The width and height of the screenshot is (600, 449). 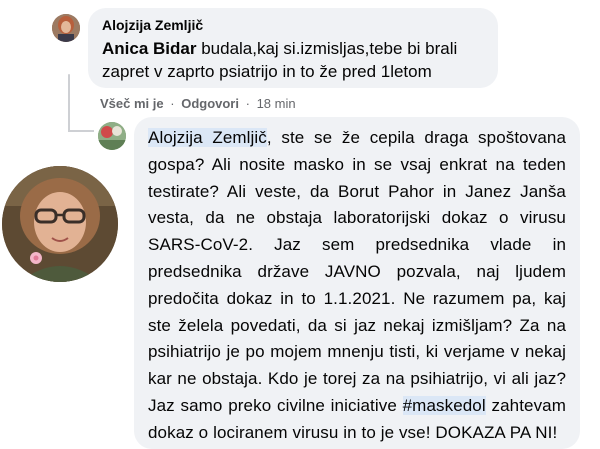 I want to click on reply-mention: Alojzija Zemljič, so click(x=207, y=137).